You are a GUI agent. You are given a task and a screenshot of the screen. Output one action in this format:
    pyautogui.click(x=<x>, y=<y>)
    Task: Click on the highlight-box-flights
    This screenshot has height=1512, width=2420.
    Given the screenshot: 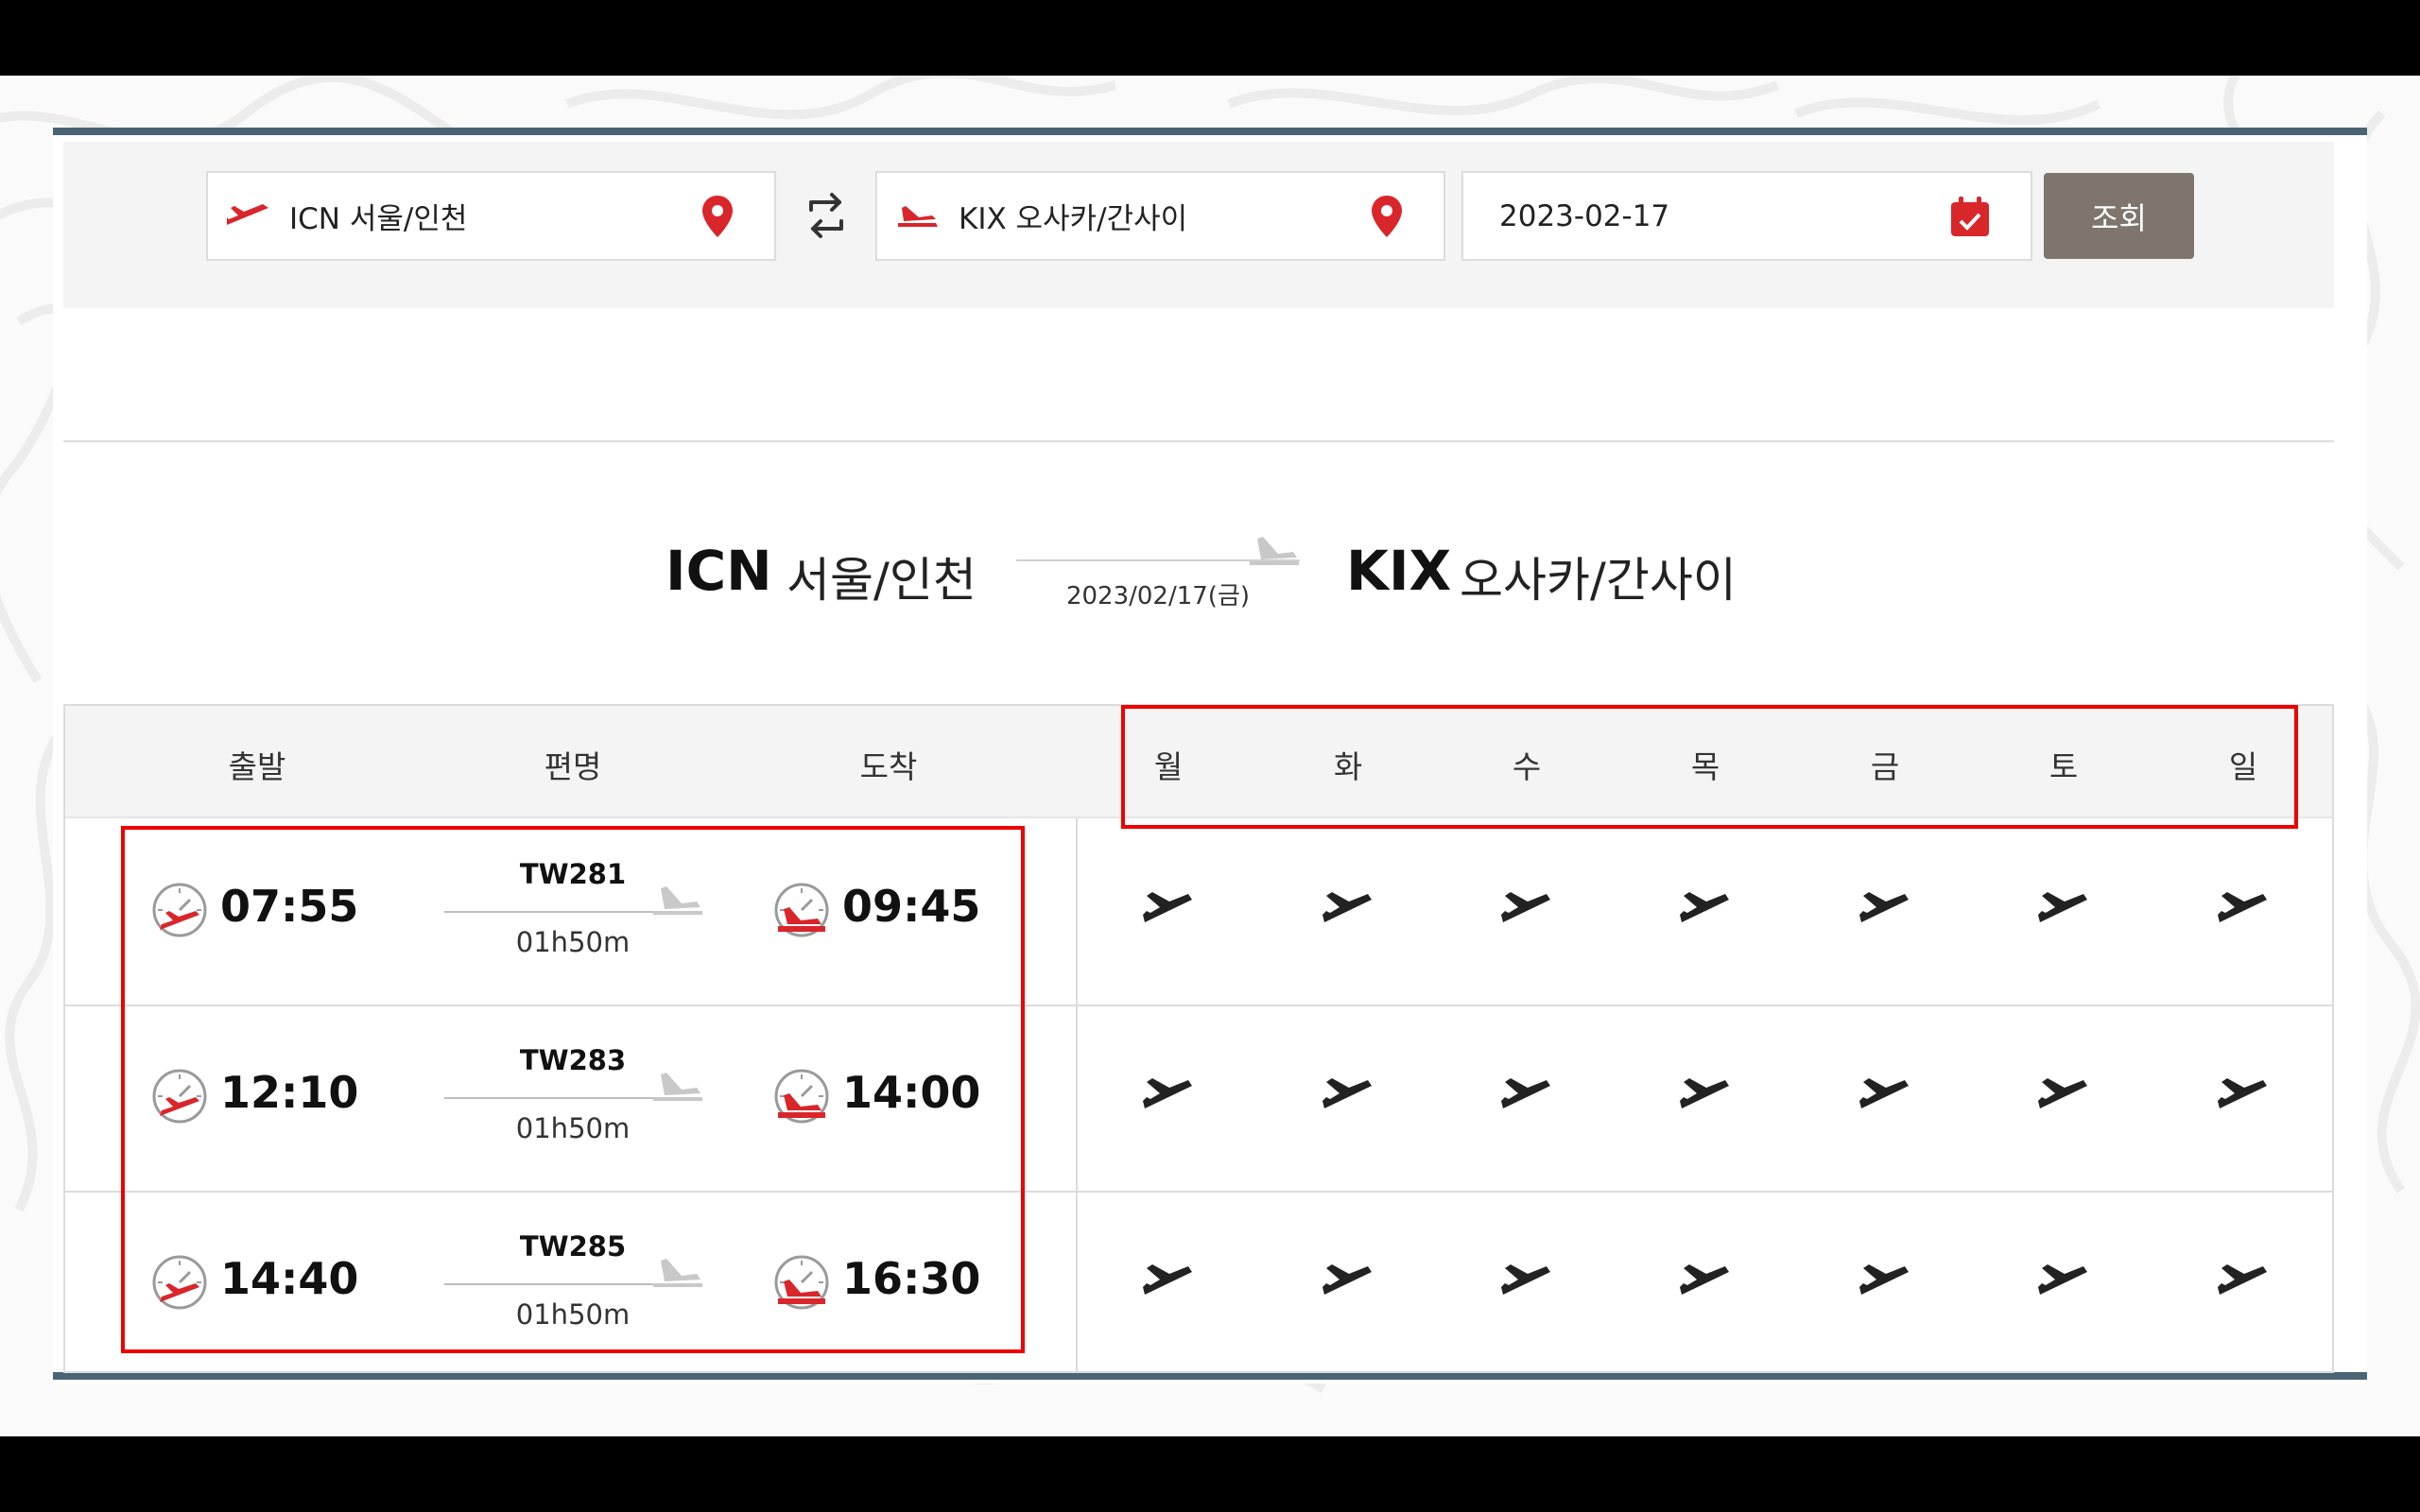 What is the action you would take?
    pyautogui.click(x=573, y=1089)
    